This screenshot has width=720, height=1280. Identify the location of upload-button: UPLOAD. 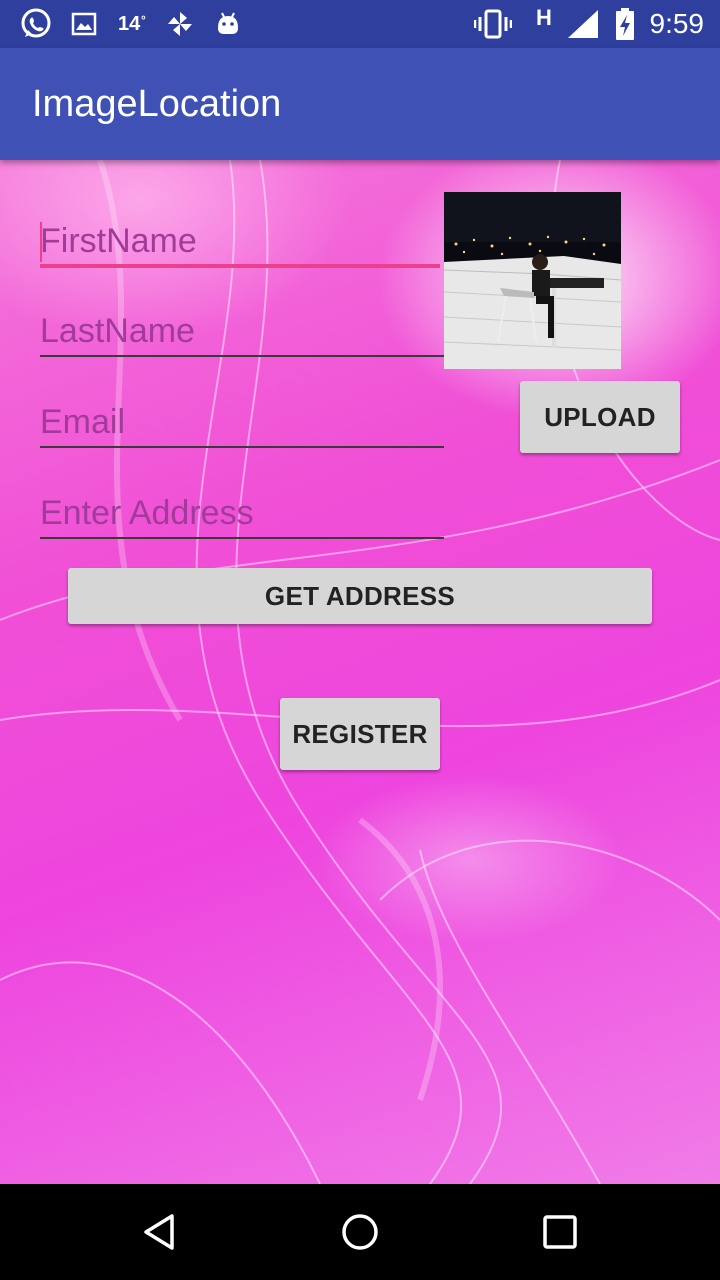
(600, 417).